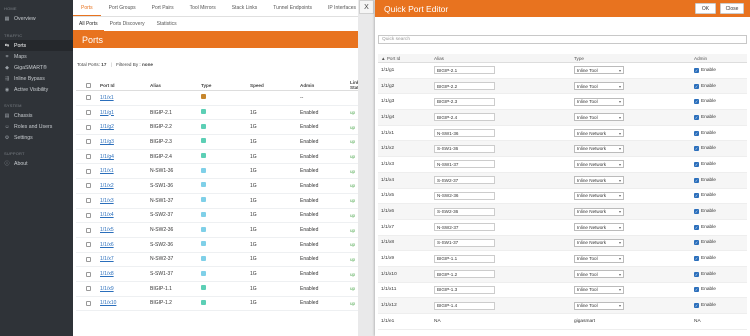 This screenshot has height=336, width=750. I want to click on port-id-link: 1/1/x10, so click(108, 303).